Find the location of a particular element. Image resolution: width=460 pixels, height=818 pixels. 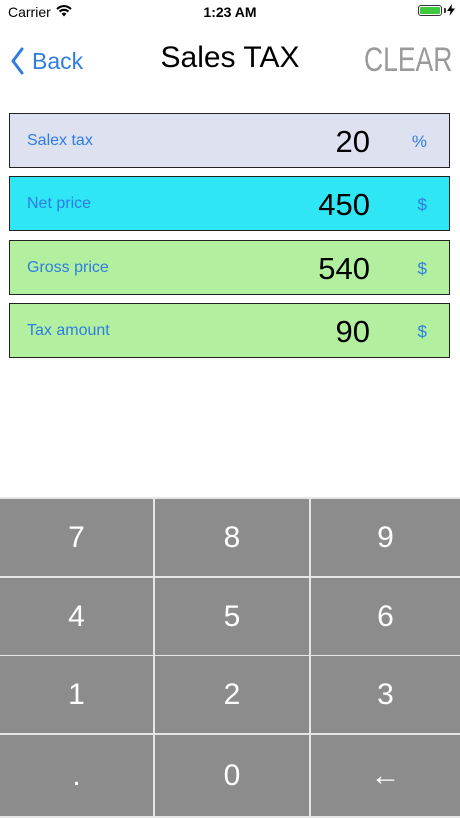

field-unit: % is located at coordinates (419, 141).